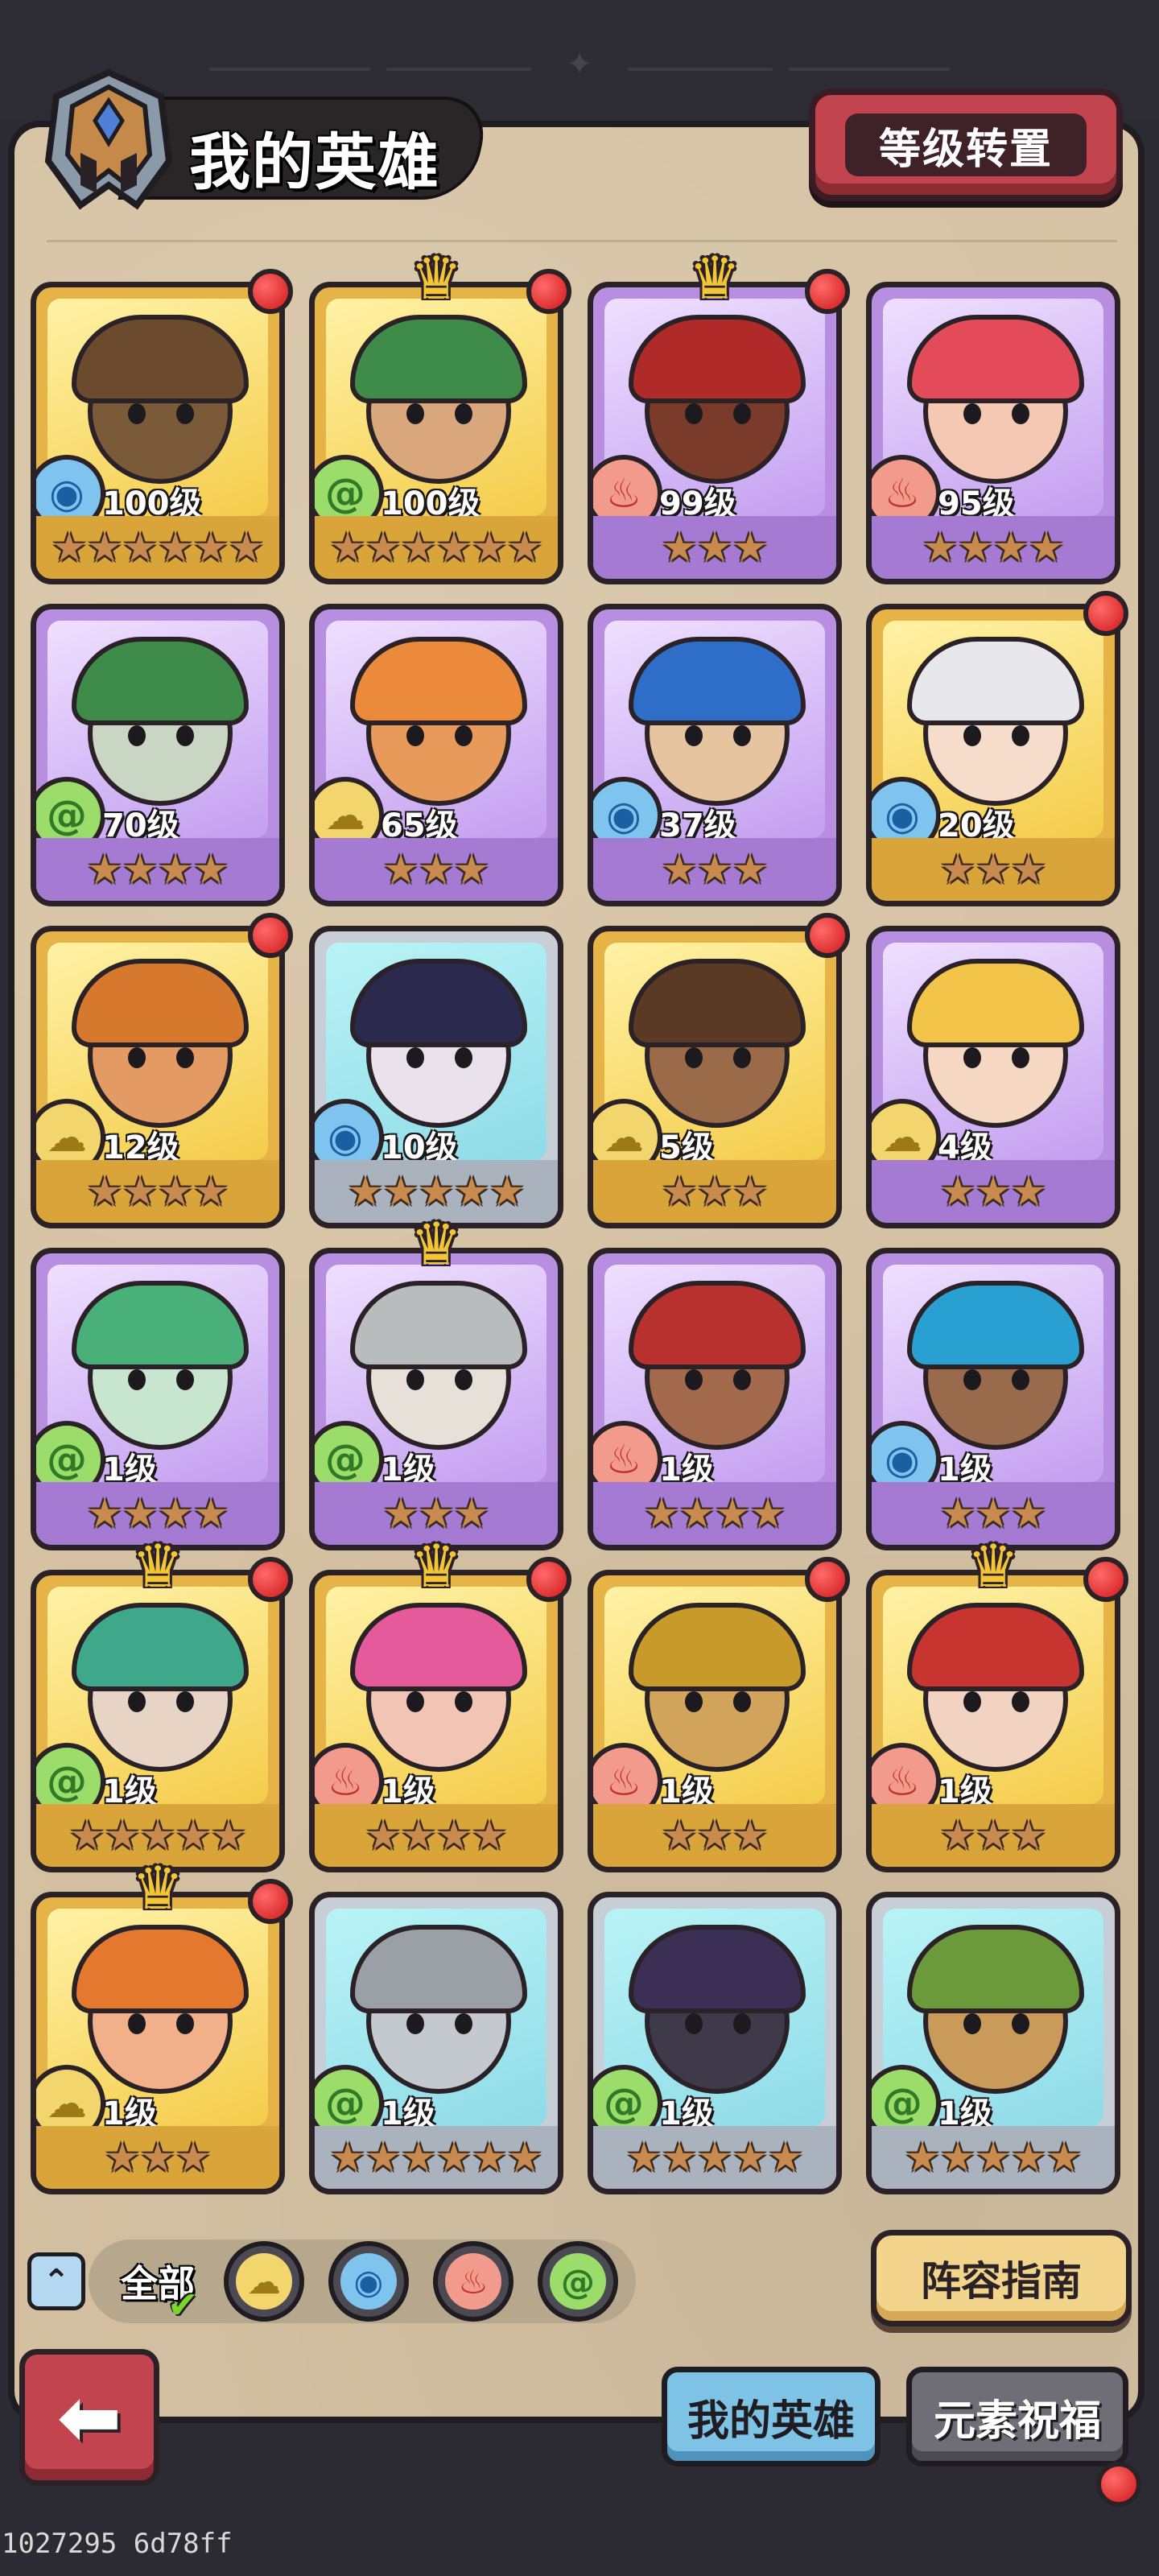  I want to click on hero-card: ◉ 37级 ★ ★ ★, so click(715, 755).